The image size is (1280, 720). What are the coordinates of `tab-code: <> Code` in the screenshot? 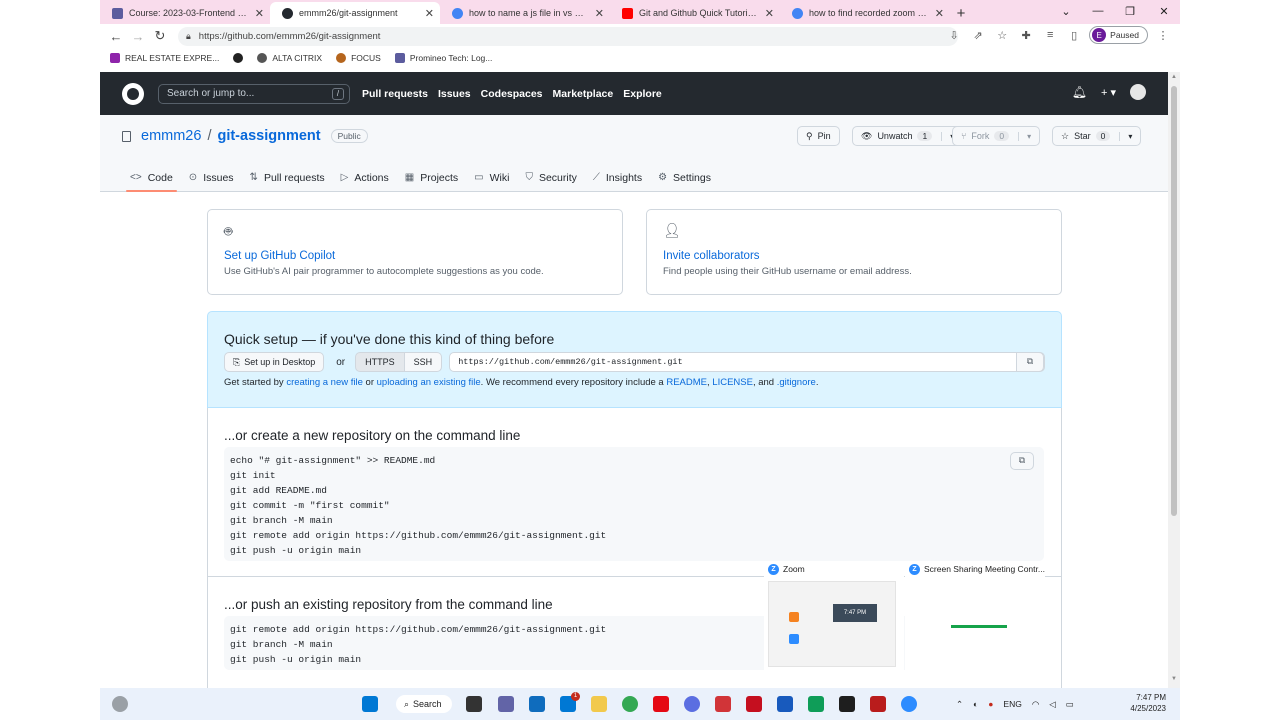 It's located at (151, 177).